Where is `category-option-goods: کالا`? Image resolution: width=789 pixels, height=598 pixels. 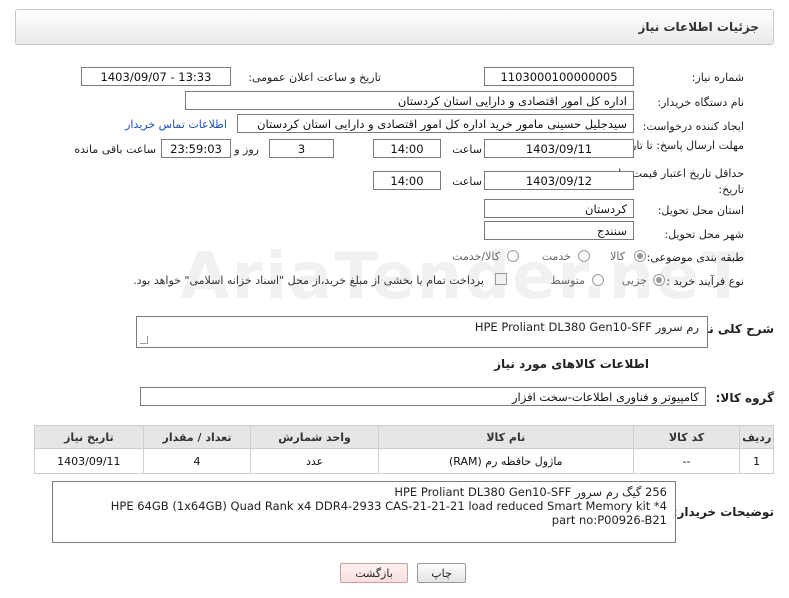 category-option-goods: کالا is located at coordinates (617, 256).